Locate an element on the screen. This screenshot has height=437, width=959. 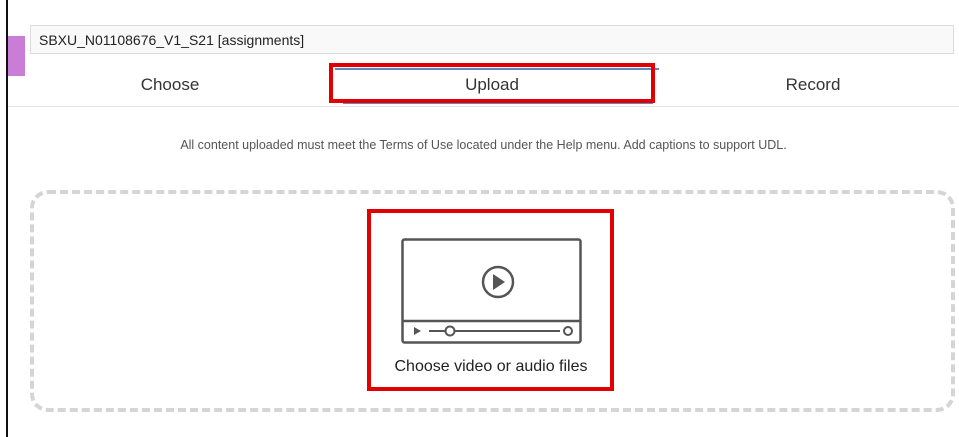
media-title-field: SBXU_N01108676_V1_S21 [assignments] is located at coordinates (492, 39).